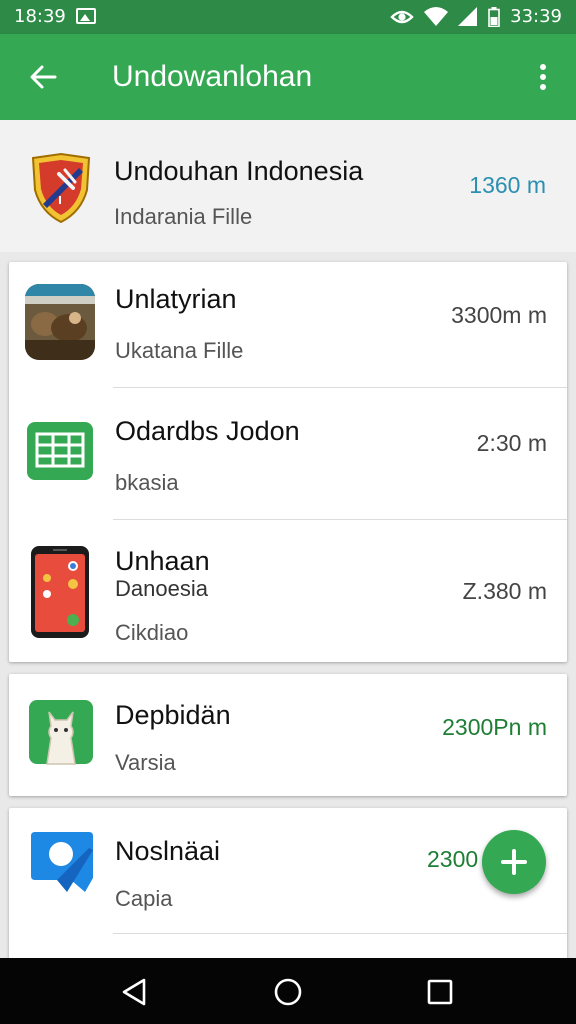 This screenshot has height=1024, width=576. Describe the element at coordinates (340, 933) in the screenshot. I see `divider` at that location.